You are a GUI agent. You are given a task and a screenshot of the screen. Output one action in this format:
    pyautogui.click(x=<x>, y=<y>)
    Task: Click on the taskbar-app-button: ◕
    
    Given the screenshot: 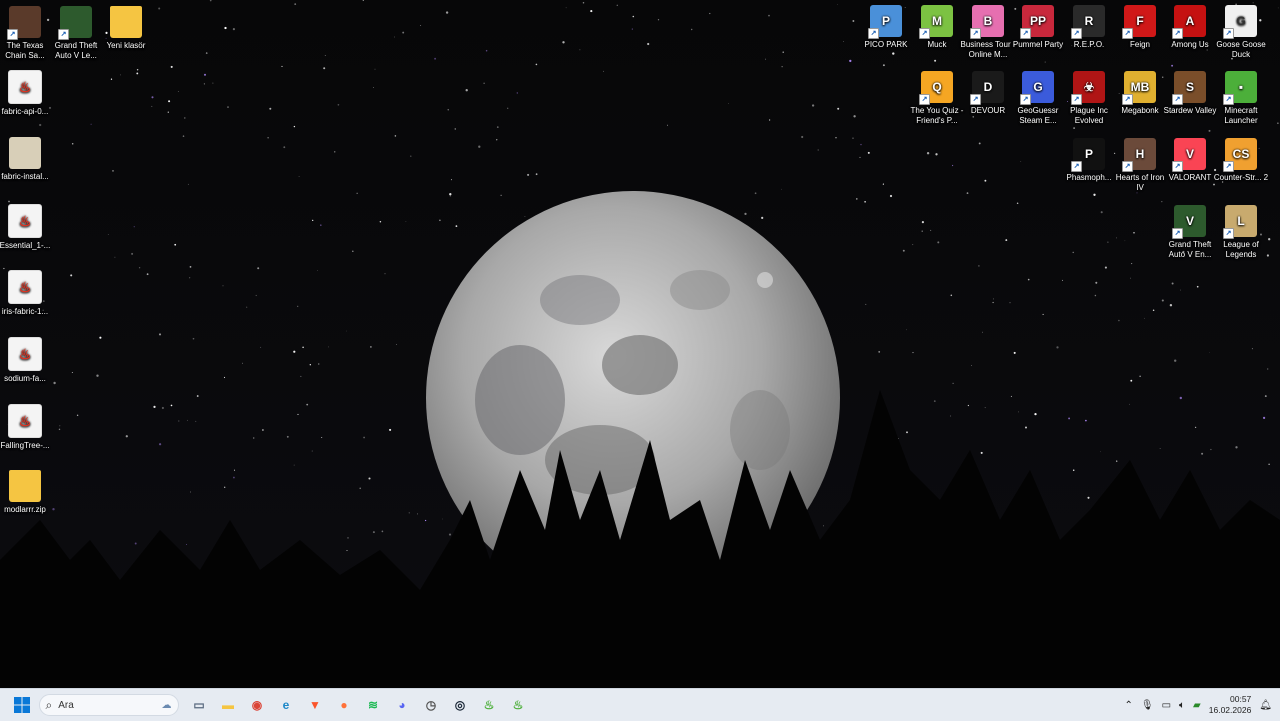 What is the action you would take?
    pyautogui.click(x=402, y=705)
    